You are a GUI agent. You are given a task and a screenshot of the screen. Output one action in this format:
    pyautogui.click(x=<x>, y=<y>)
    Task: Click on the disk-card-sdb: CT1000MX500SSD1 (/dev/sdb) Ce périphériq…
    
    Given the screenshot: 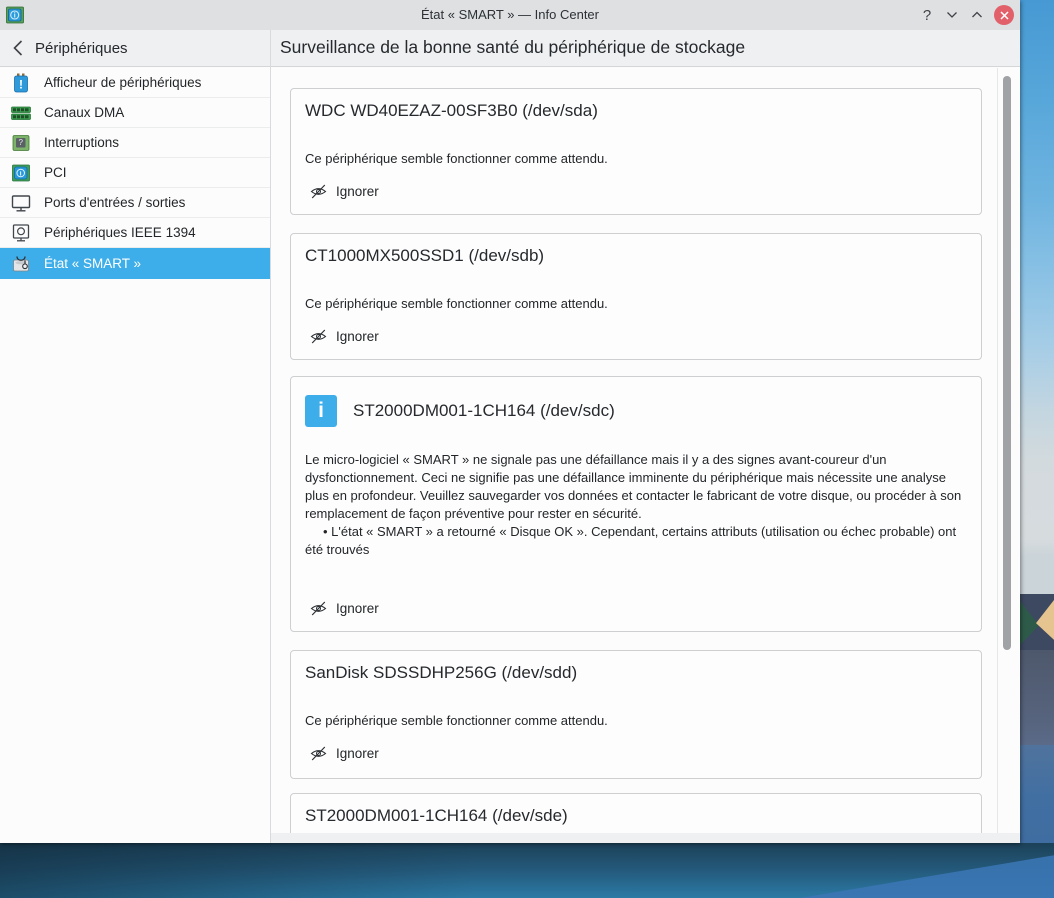 What is the action you would take?
    pyautogui.click(x=636, y=296)
    